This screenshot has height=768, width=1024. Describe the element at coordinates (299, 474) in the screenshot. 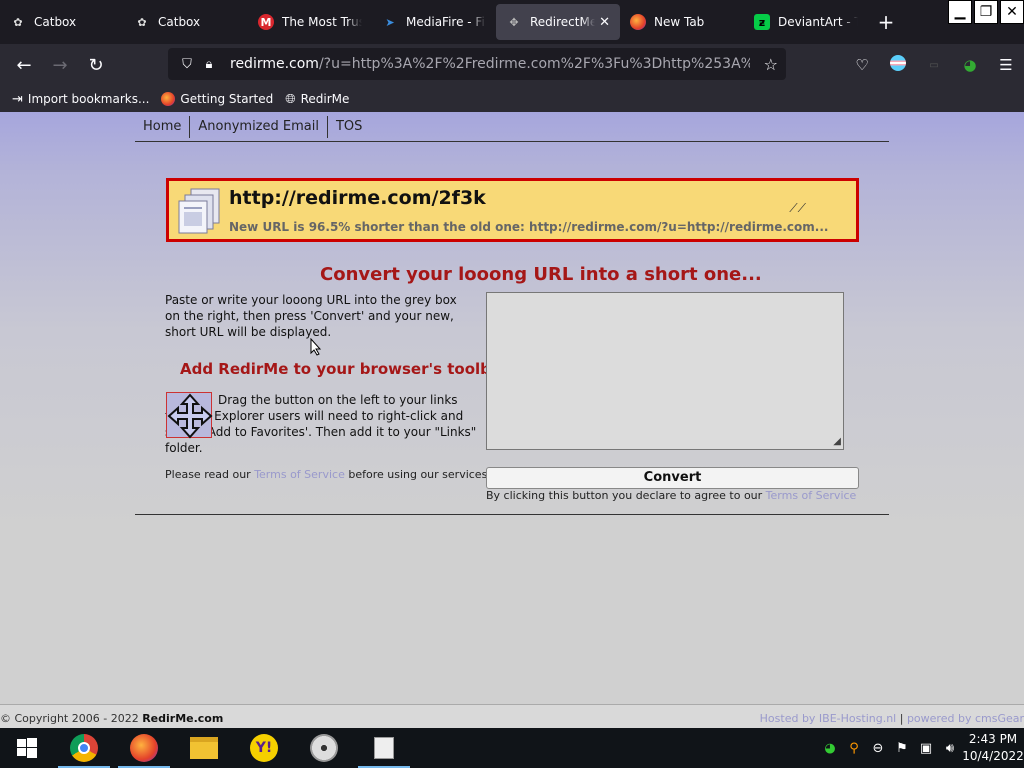

I see `tos-link: Terms of Service` at that location.